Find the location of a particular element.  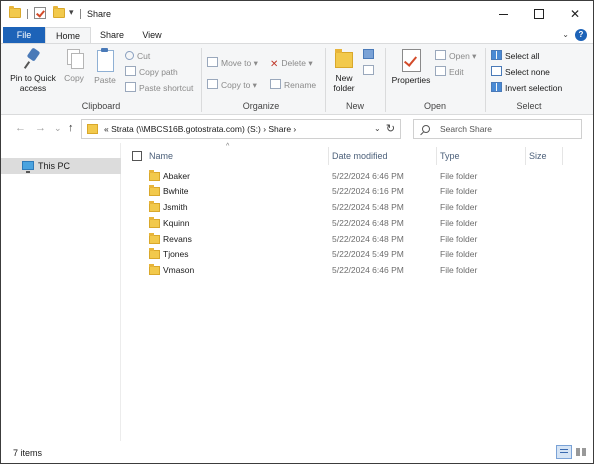

paste-label: Paste is located at coordinates (105, 80).